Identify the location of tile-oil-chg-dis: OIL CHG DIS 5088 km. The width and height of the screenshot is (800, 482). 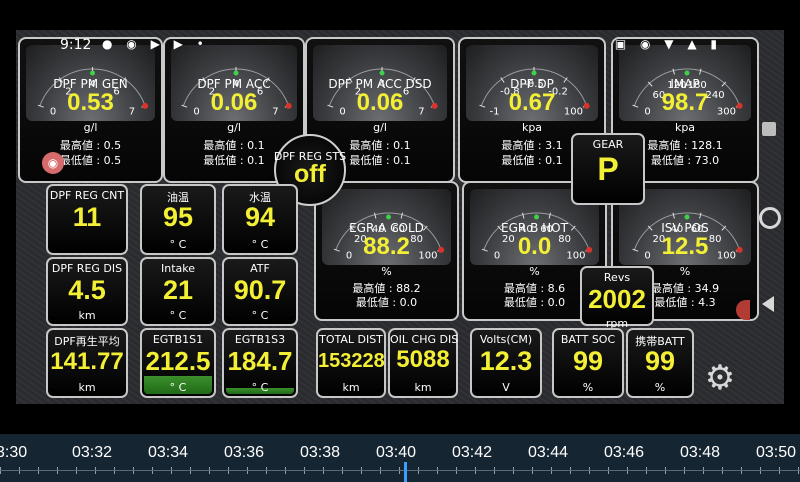
(423, 363).